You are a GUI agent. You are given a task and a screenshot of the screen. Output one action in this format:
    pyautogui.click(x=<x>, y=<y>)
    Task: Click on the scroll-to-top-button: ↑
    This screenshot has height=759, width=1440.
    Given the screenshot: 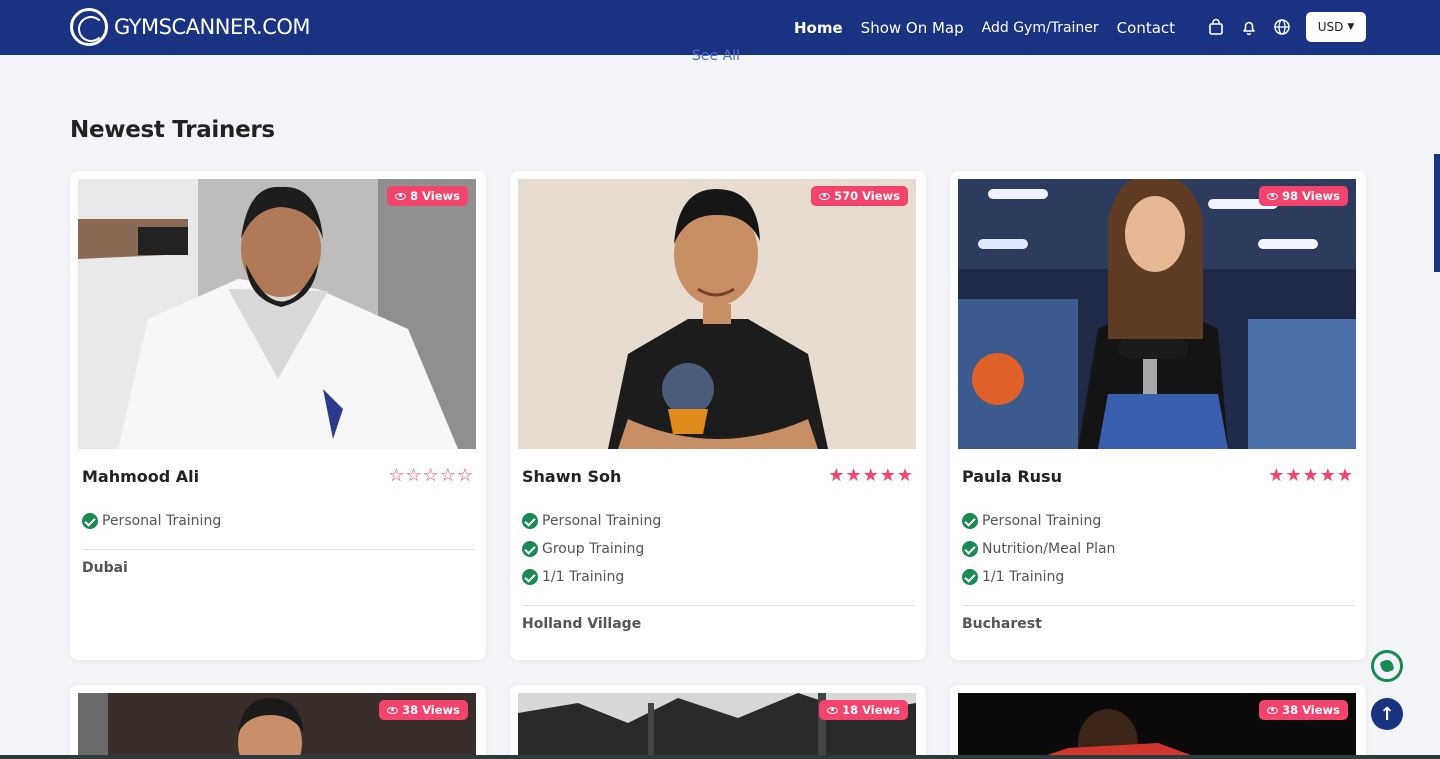 What is the action you would take?
    pyautogui.click(x=1387, y=714)
    